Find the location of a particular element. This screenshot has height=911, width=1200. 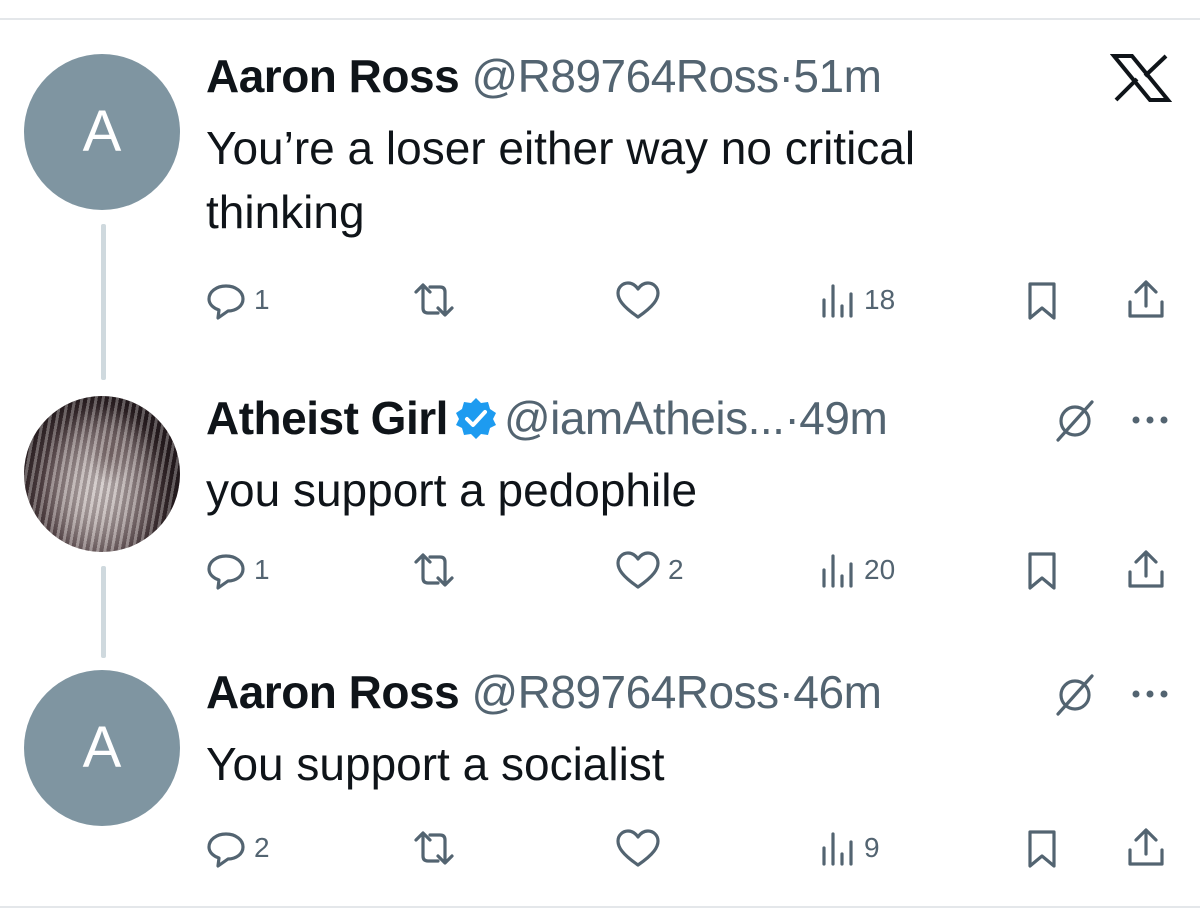

action-row: 2 9 is located at coordinates (694, 848).